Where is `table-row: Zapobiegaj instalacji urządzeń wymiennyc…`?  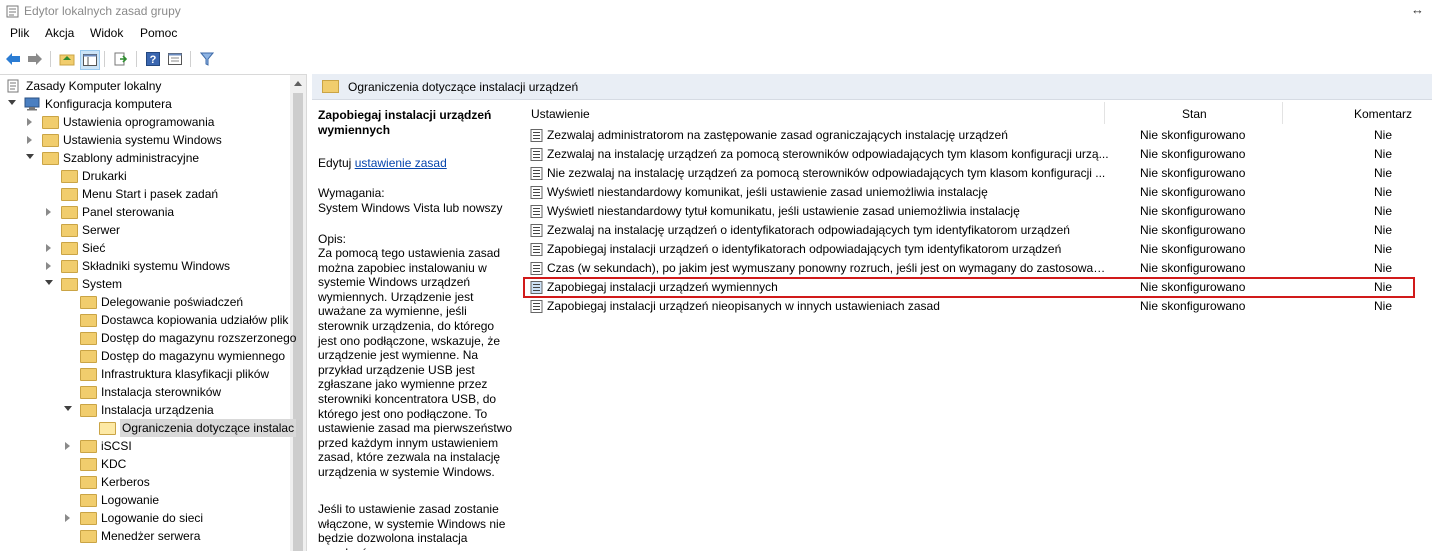
table-row: Zapobiegaj instalacji urządzeń wymiennyc… is located at coordinates (969, 287).